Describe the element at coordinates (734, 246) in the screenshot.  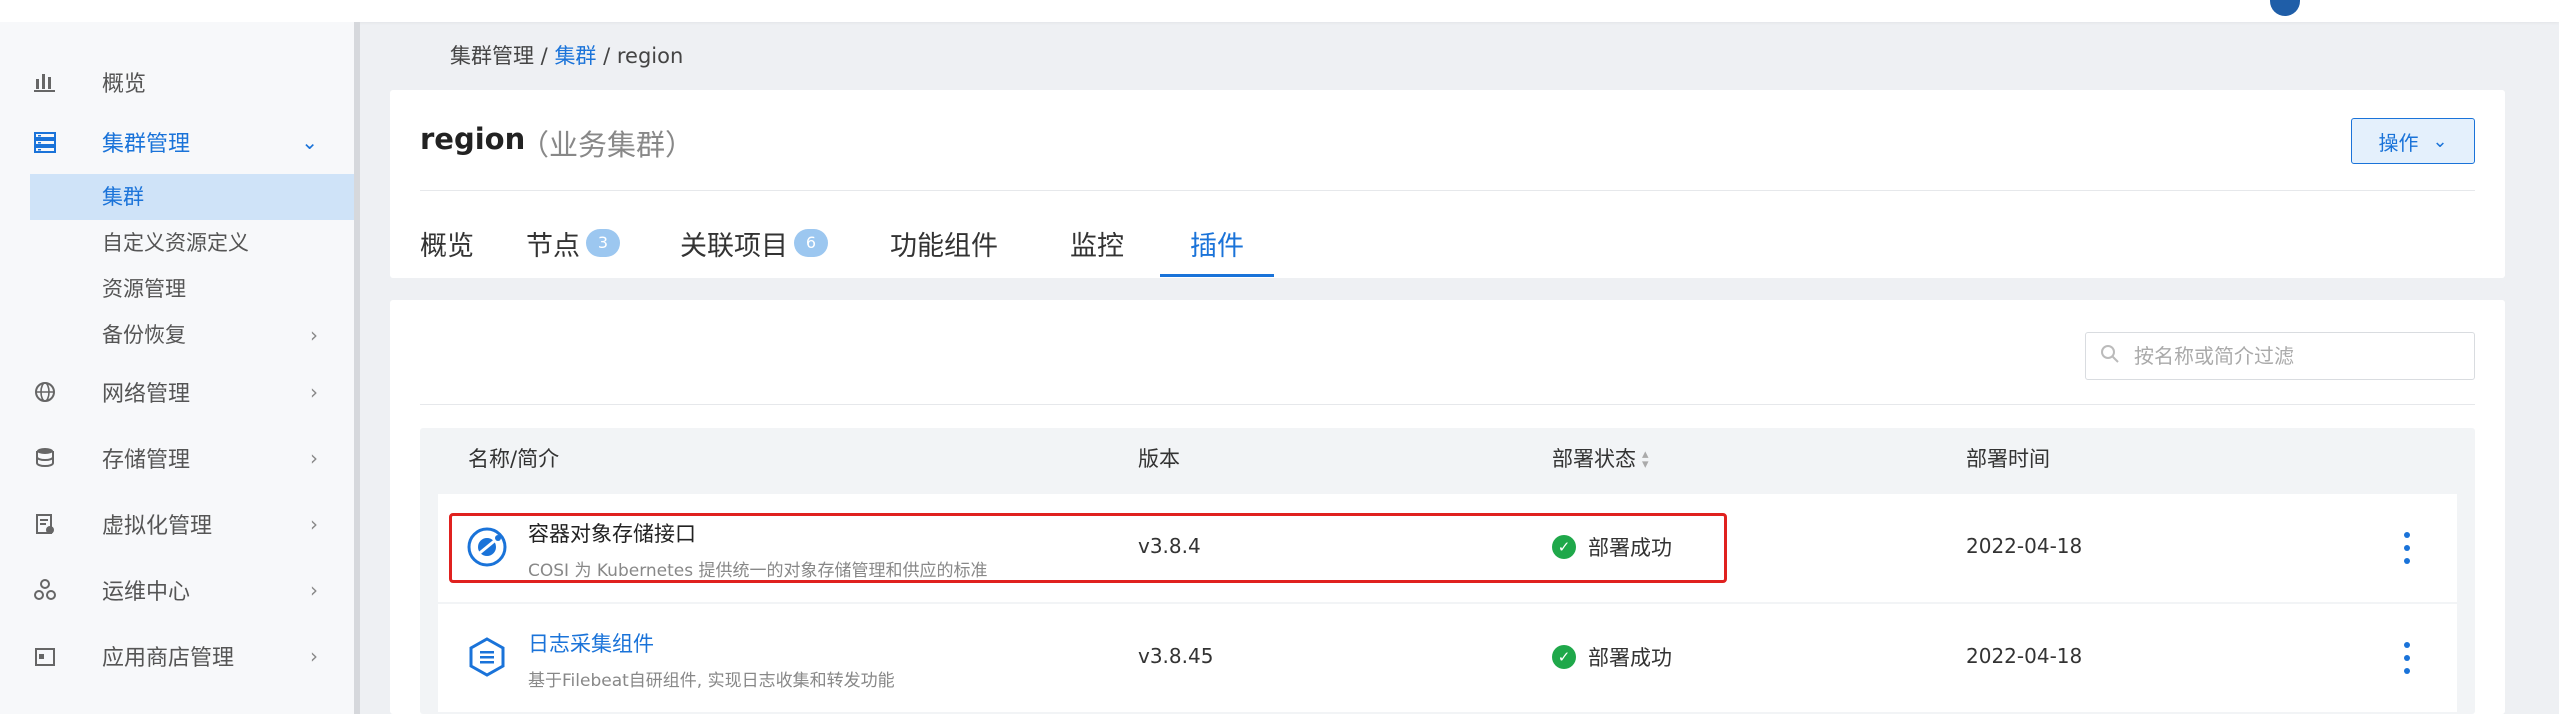
I see `tab-label: 关联项目` at that location.